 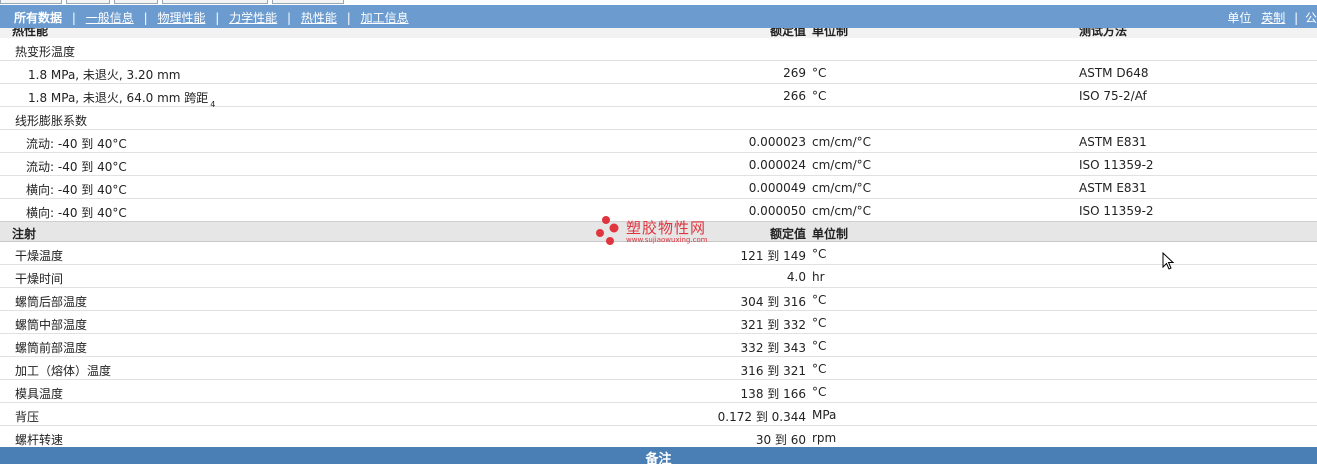 I want to click on unit-option-metric: 公, so click(x=1311, y=18).